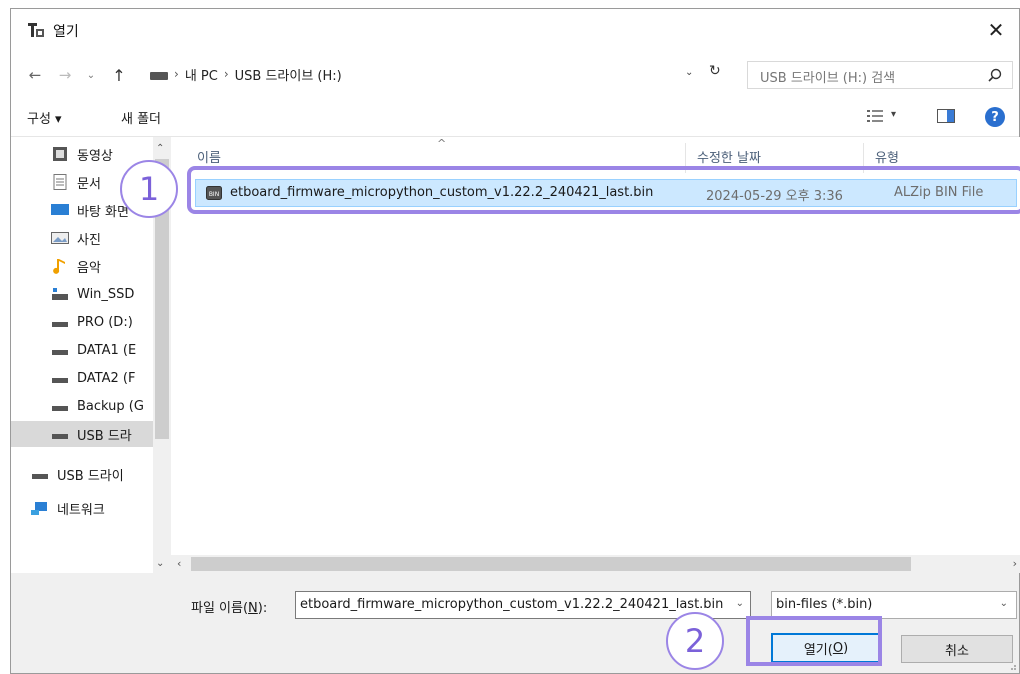 The image size is (1020, 674). What do you see at coordinates (35, 75) in the screenshot?
I see `back-arrow-icon: ←` at bounding box center [35, 75].